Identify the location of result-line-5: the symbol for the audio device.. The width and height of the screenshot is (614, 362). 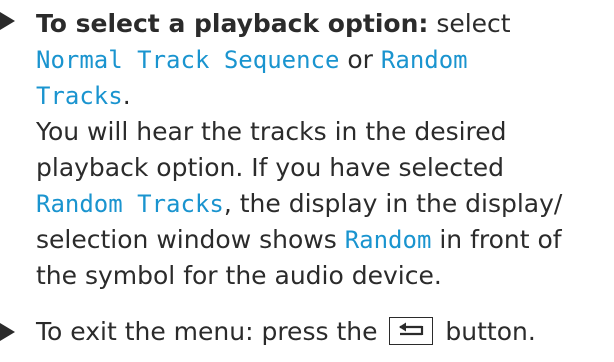
(239, 275).